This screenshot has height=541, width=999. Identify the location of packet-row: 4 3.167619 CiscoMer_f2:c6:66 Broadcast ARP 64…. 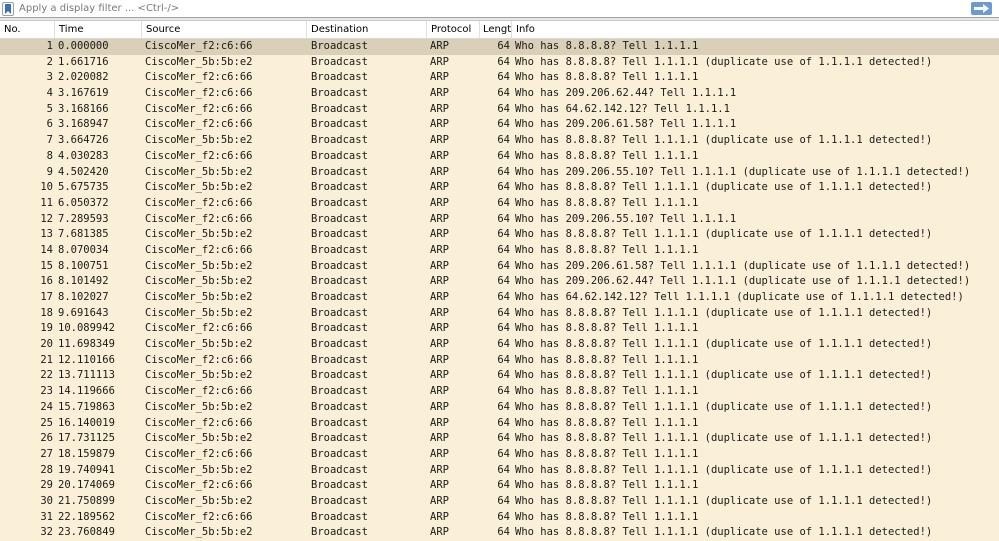
(499, 94).